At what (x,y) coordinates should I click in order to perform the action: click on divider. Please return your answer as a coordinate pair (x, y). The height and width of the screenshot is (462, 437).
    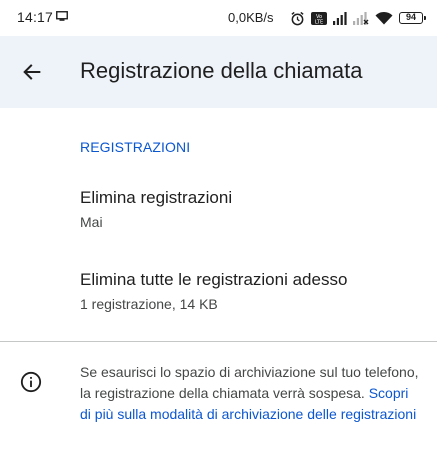
    Looking at the image, I should click on (218, 341).